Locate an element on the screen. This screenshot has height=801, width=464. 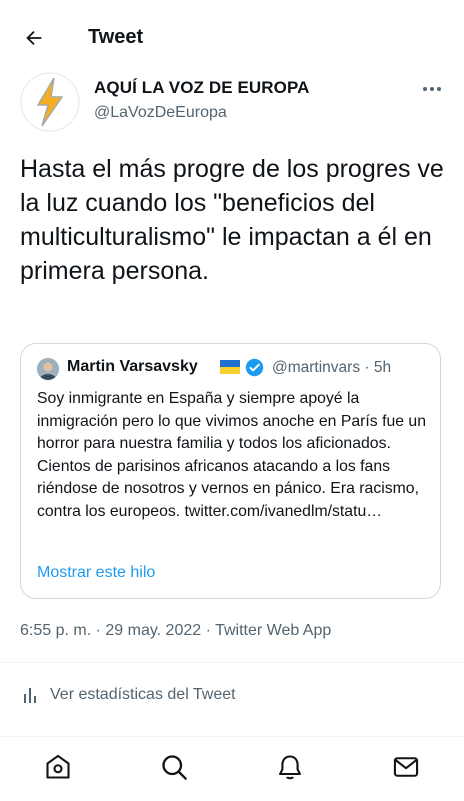
view-stats-label: Ver estadísticas del Tweet is located at coordinates (143, 694).